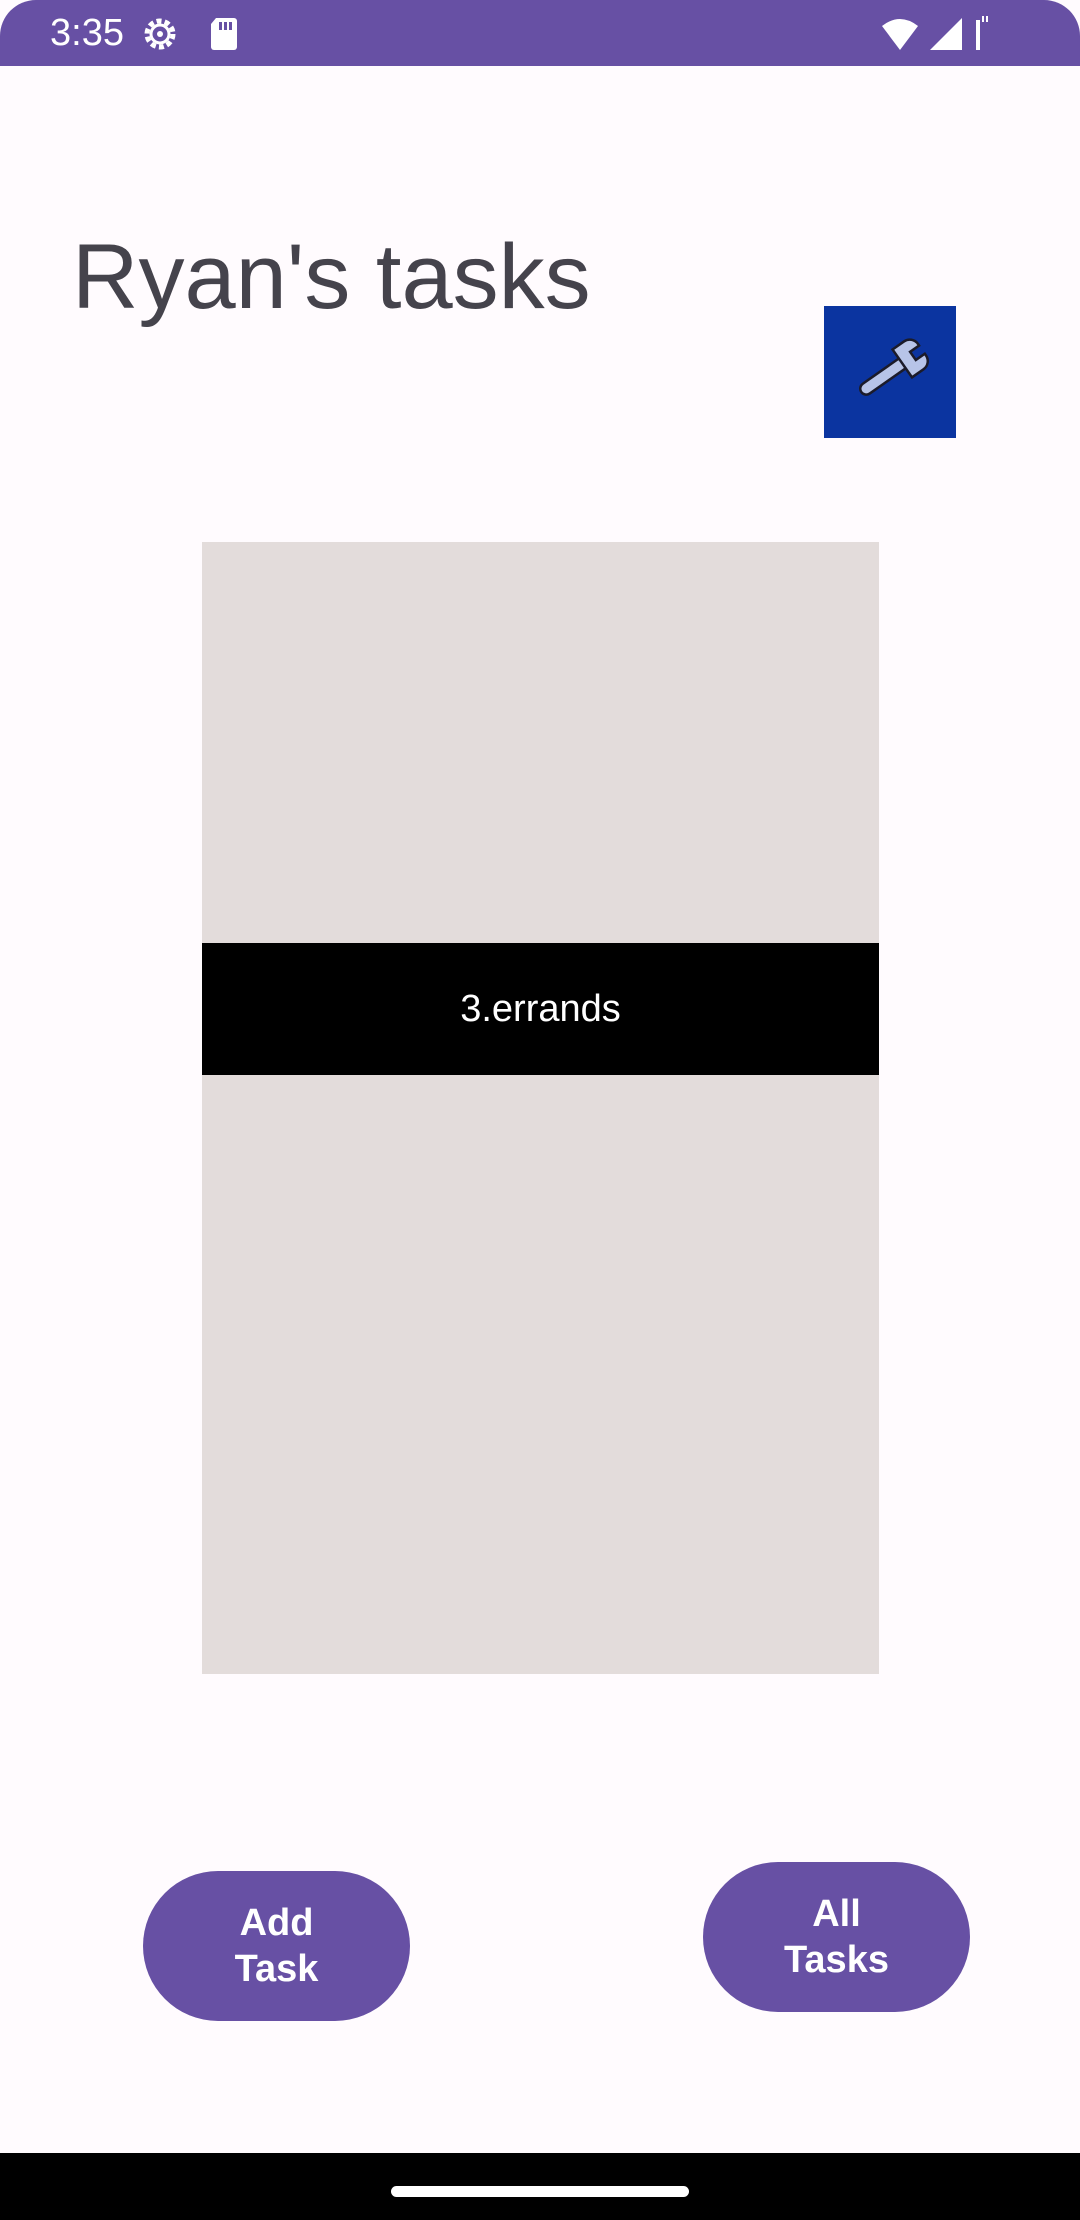  I want to click on wrench-icon, so click(890, 372).